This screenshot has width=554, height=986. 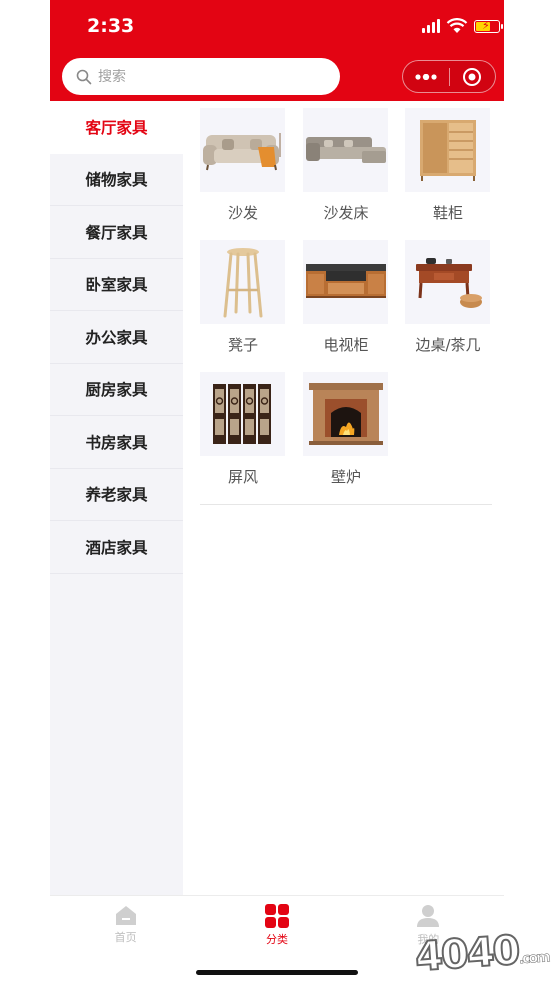 I want to click on sidebar-item-storage: 储物家具, so click(x=116, y=180).